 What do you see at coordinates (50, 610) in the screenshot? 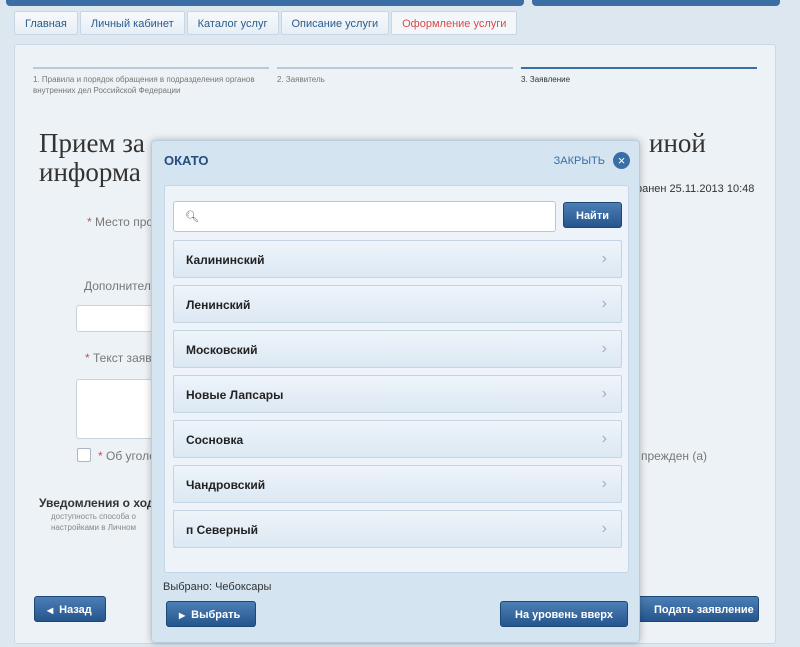
I see `arrow-left-icon: ◀` at bounding box center [50, 610].